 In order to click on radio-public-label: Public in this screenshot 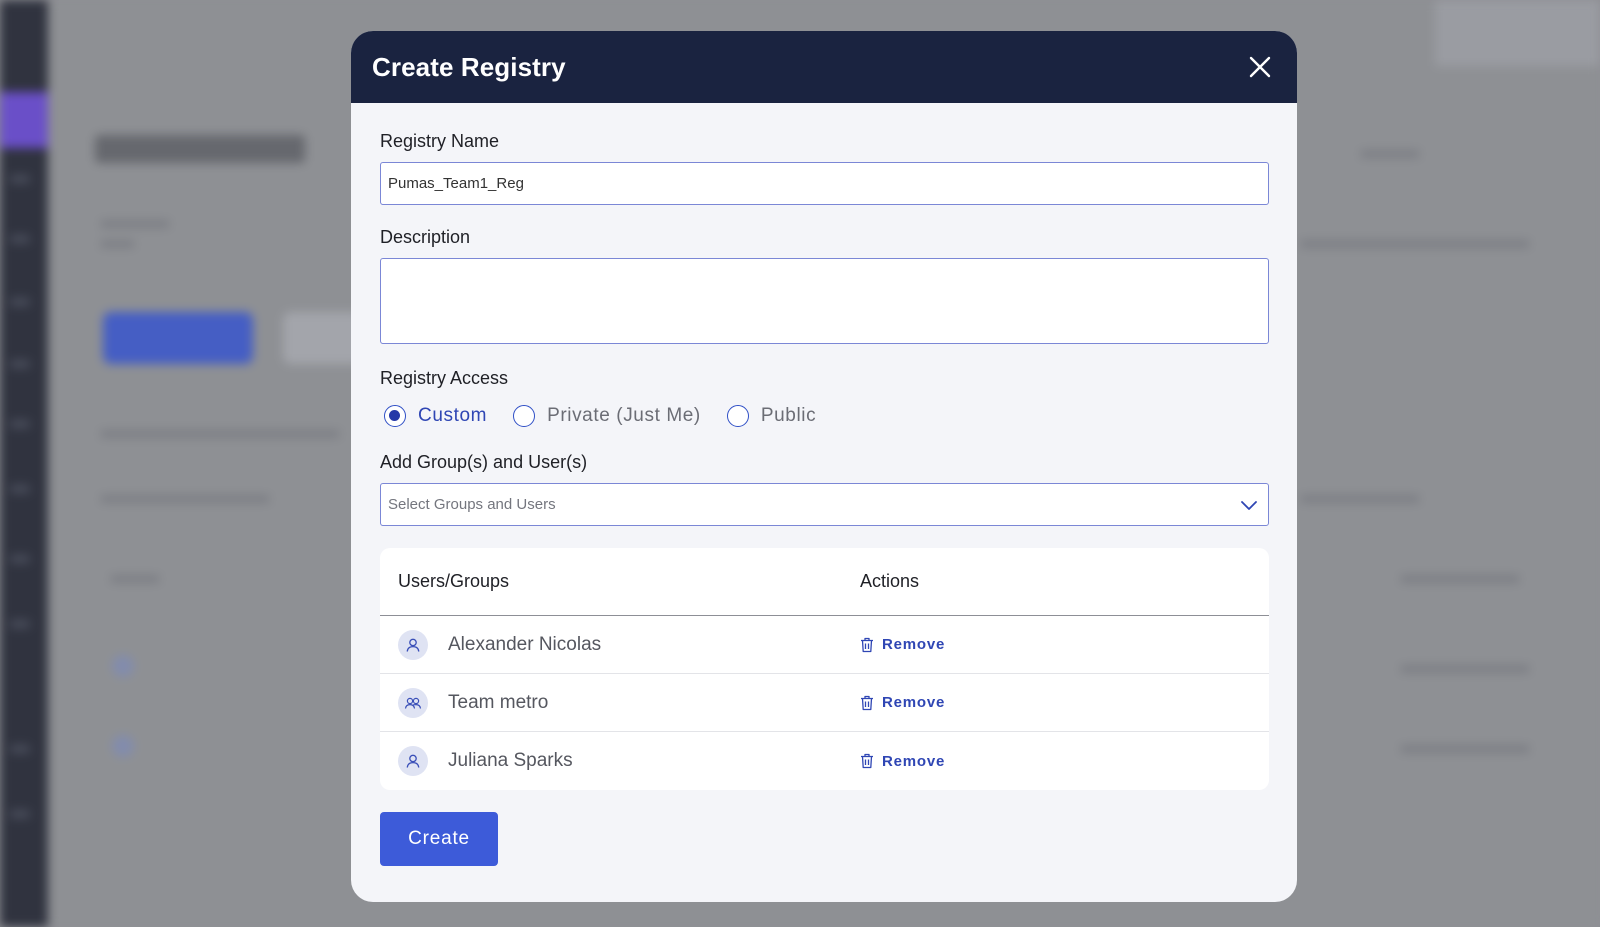, I will do `click(788, 415)`.